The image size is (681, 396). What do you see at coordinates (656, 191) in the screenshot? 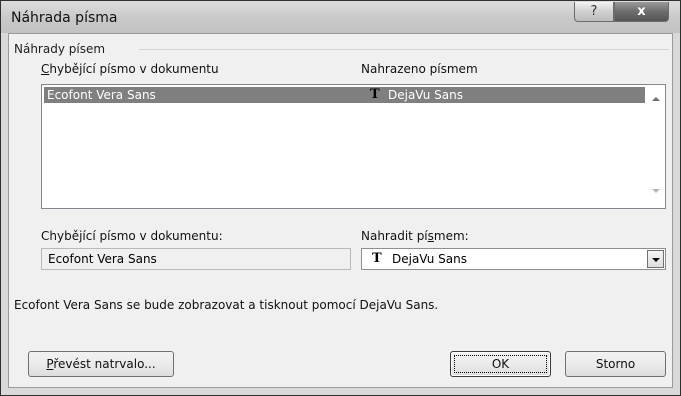
I see `scroll-down-arrow-icon` at bounding box center [656, 191].